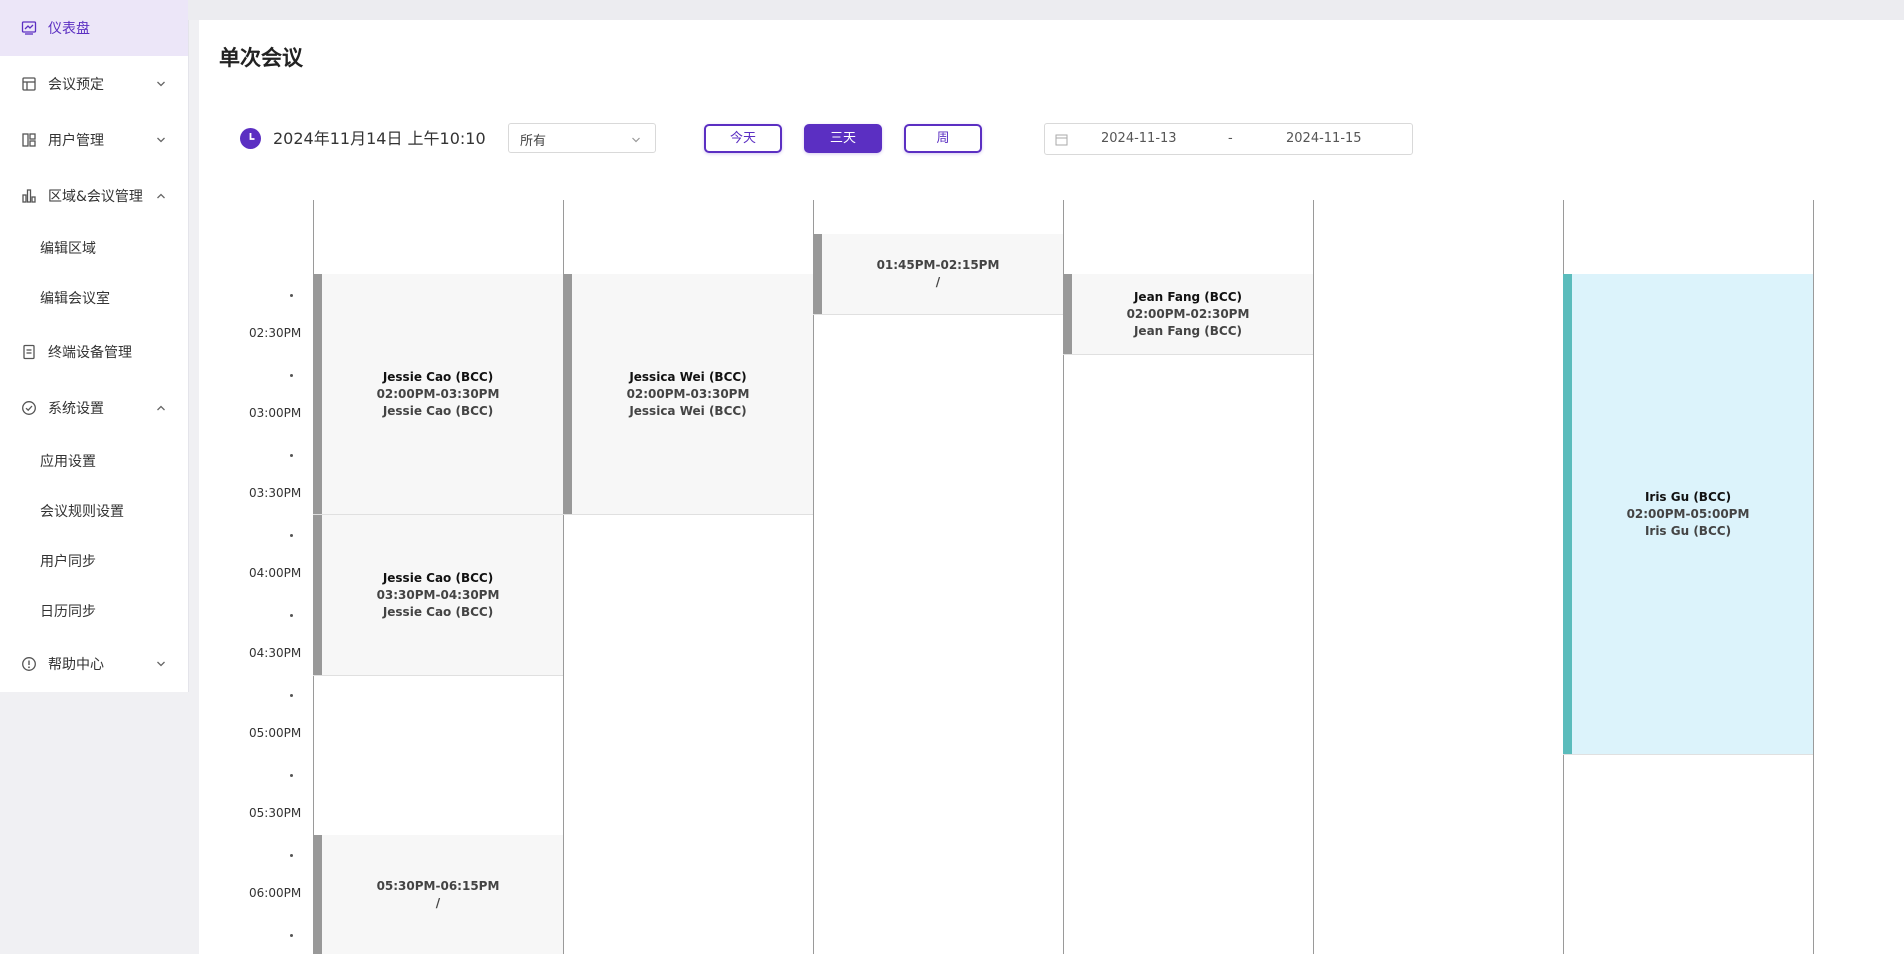  I want to click on sidebar-item-label: 区域&会议管理, so click(95, 197).